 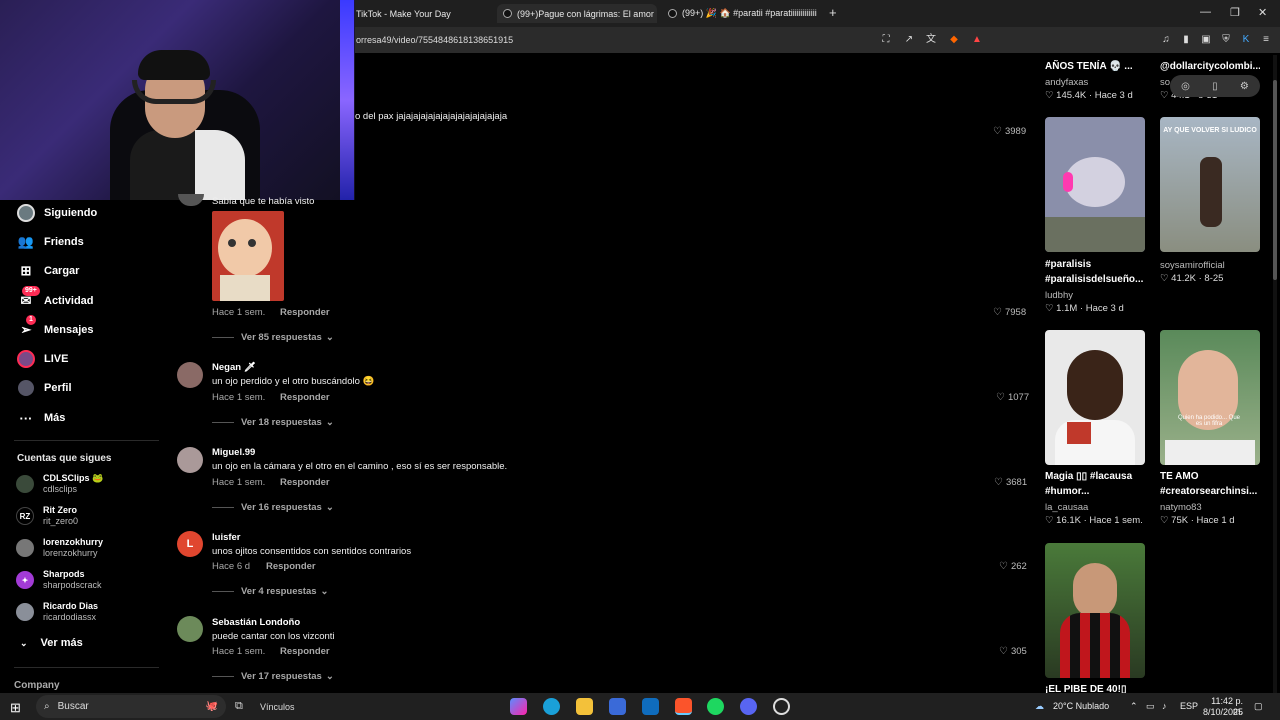 What do you see at coordinates (1134, 706) in the screenshot?
I see `chevron-up-icon: ⌃` at bounding box center [1134, 706].